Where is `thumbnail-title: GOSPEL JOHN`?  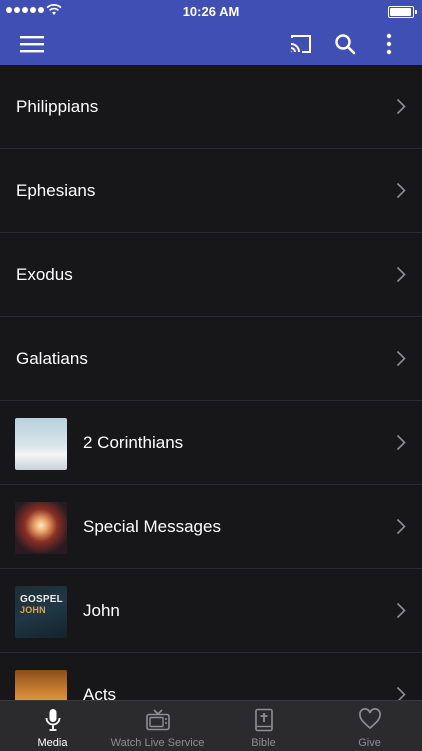
thumbnail-title: GOSPEL JOHN is located at coordinates (41, 605).